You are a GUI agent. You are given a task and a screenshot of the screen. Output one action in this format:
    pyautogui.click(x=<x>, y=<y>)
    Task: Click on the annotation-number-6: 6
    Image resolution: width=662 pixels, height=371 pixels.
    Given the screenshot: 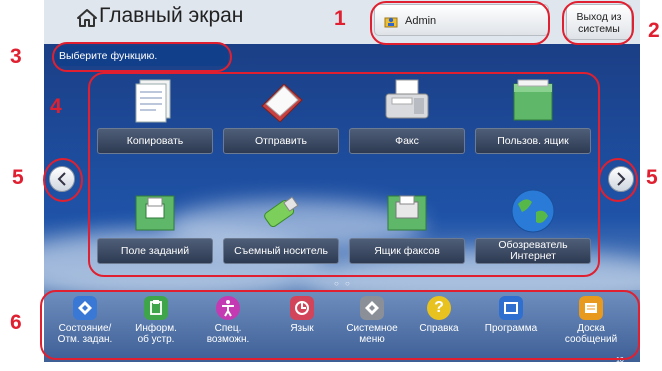 What is the action you would take?
    pyautogui.click(x=16, y=322)
    